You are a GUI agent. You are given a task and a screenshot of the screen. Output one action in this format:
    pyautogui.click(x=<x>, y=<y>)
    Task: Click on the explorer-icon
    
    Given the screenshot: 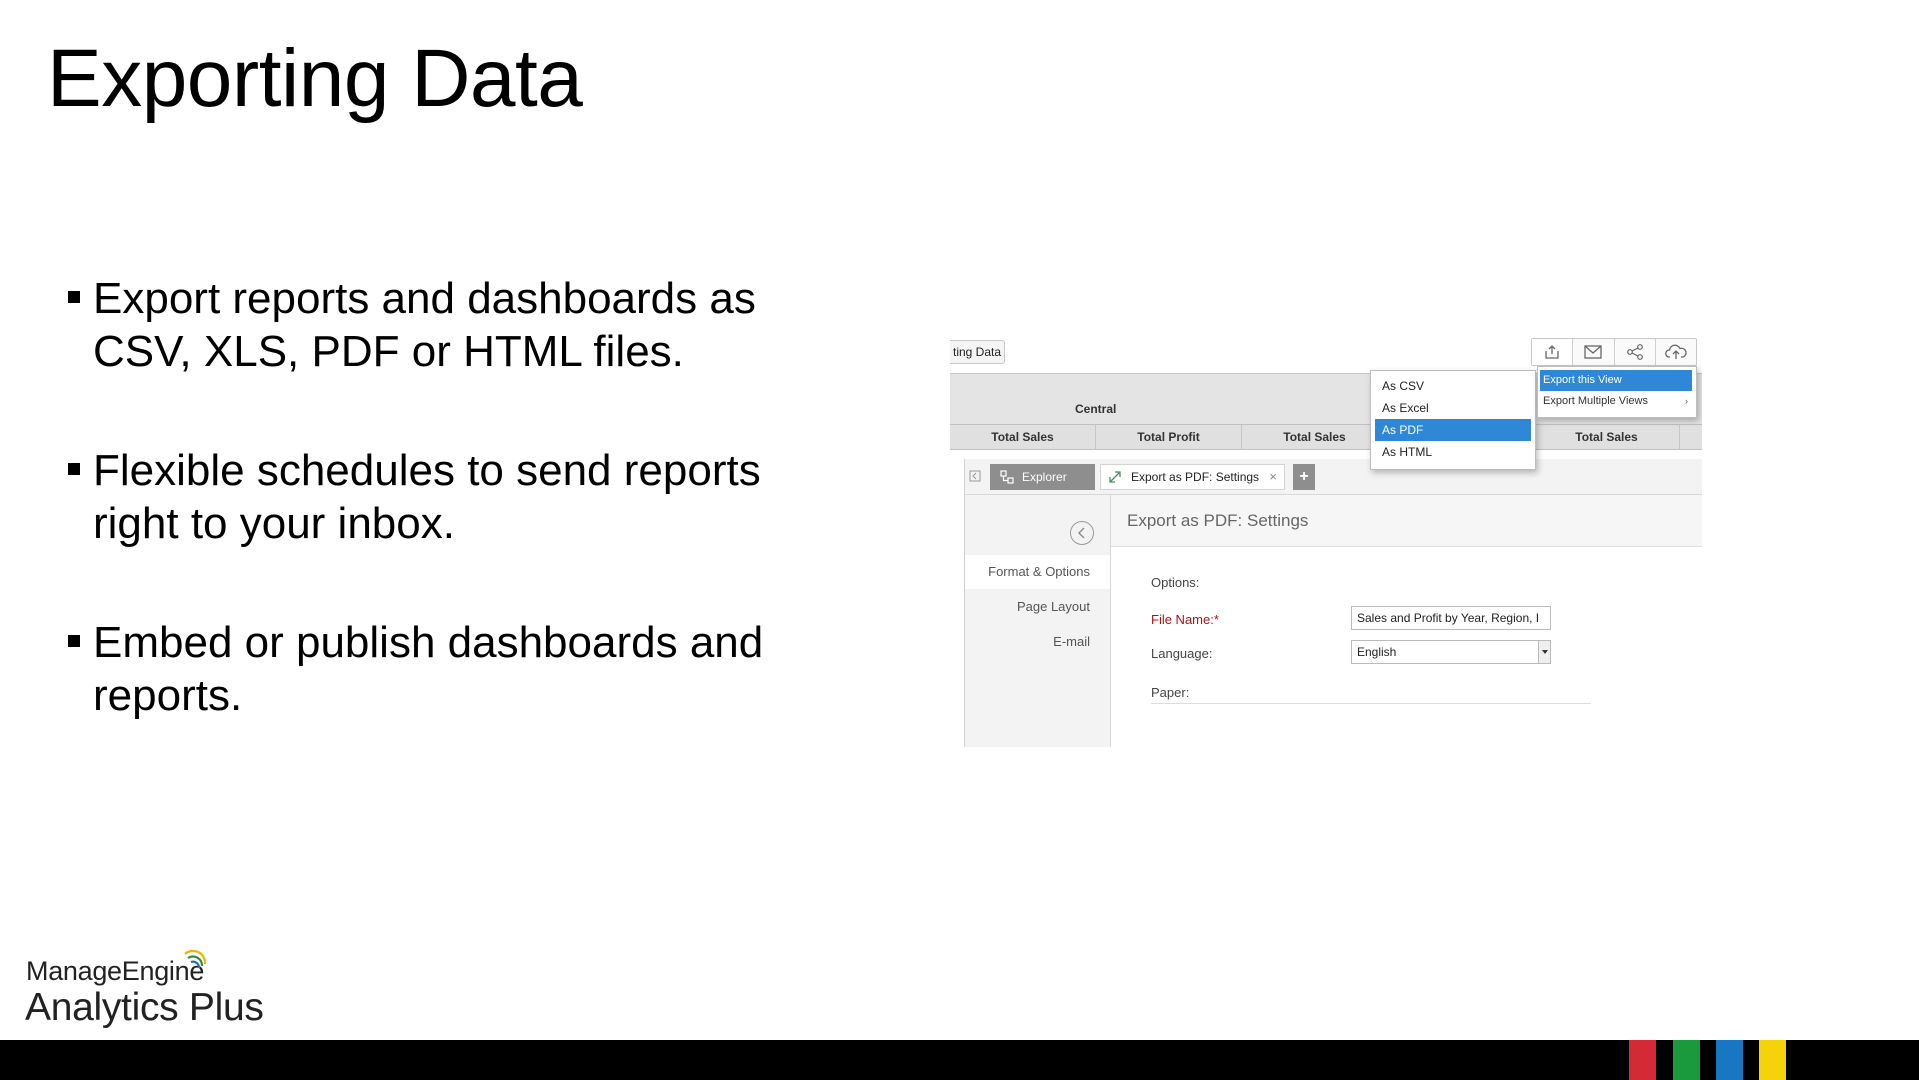 What is the action you would take?
    pyautogui.click(x=1007, y=477)
    